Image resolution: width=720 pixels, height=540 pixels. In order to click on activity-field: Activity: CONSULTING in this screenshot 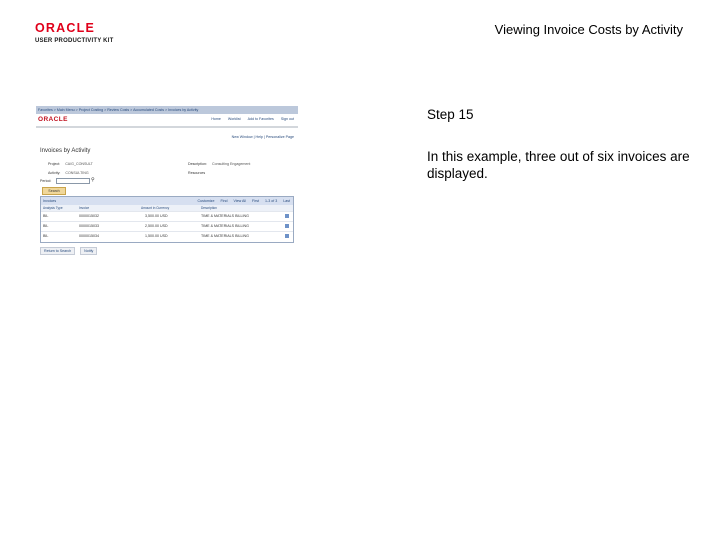, I will do `click(68, 173)`.